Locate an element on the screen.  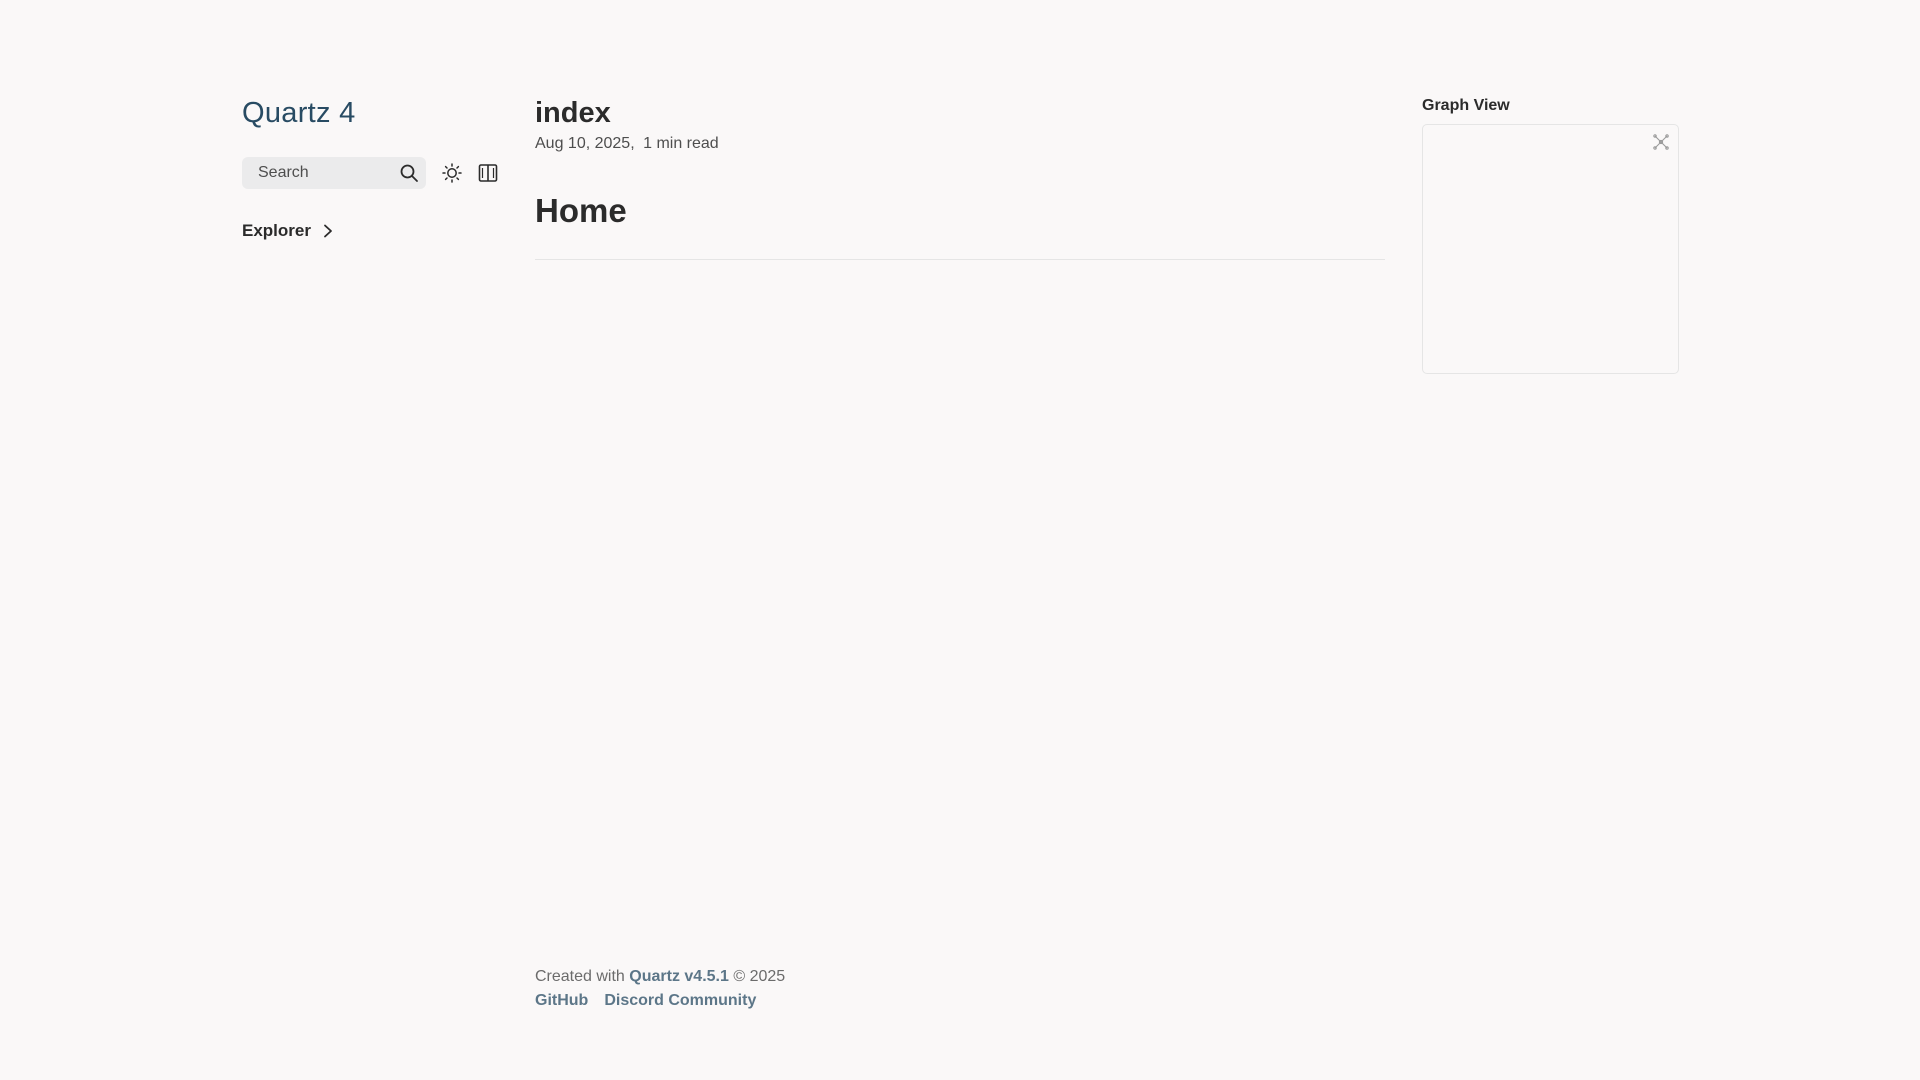
content-meta: Aug 10, 2025, 1 min read is located at coordinates (627, 143).